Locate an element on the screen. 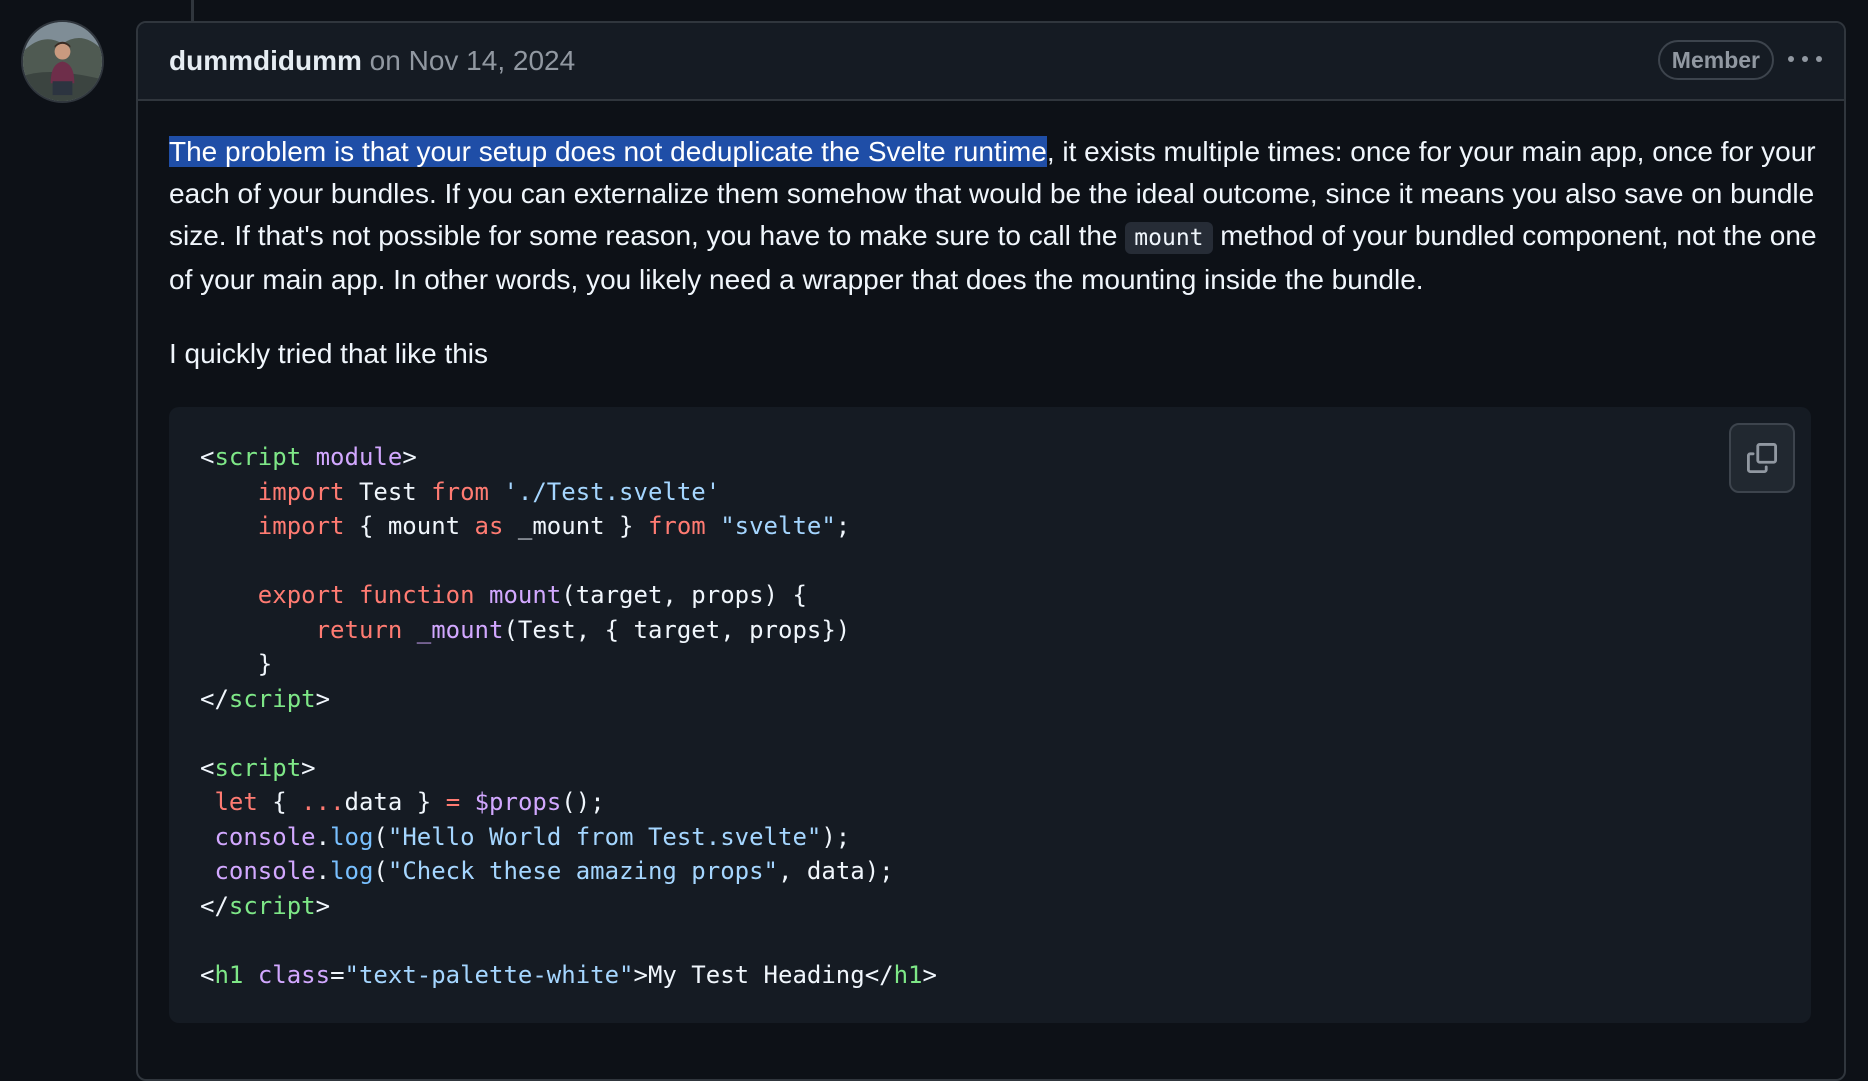 The image size is (1868, 1081). comment-date: on Nov 14, 2024 is located at coordinates (473, 60).